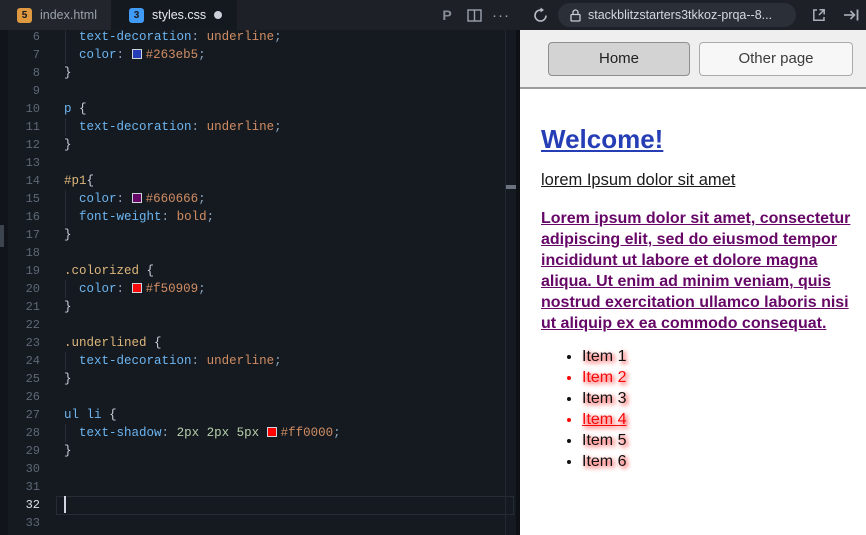 This screenshot has width=866, height=535. Describe the element at coordinates (259, 361) in the screenshot. I see `code-line: 24 text-decoration: underline;` at that location.